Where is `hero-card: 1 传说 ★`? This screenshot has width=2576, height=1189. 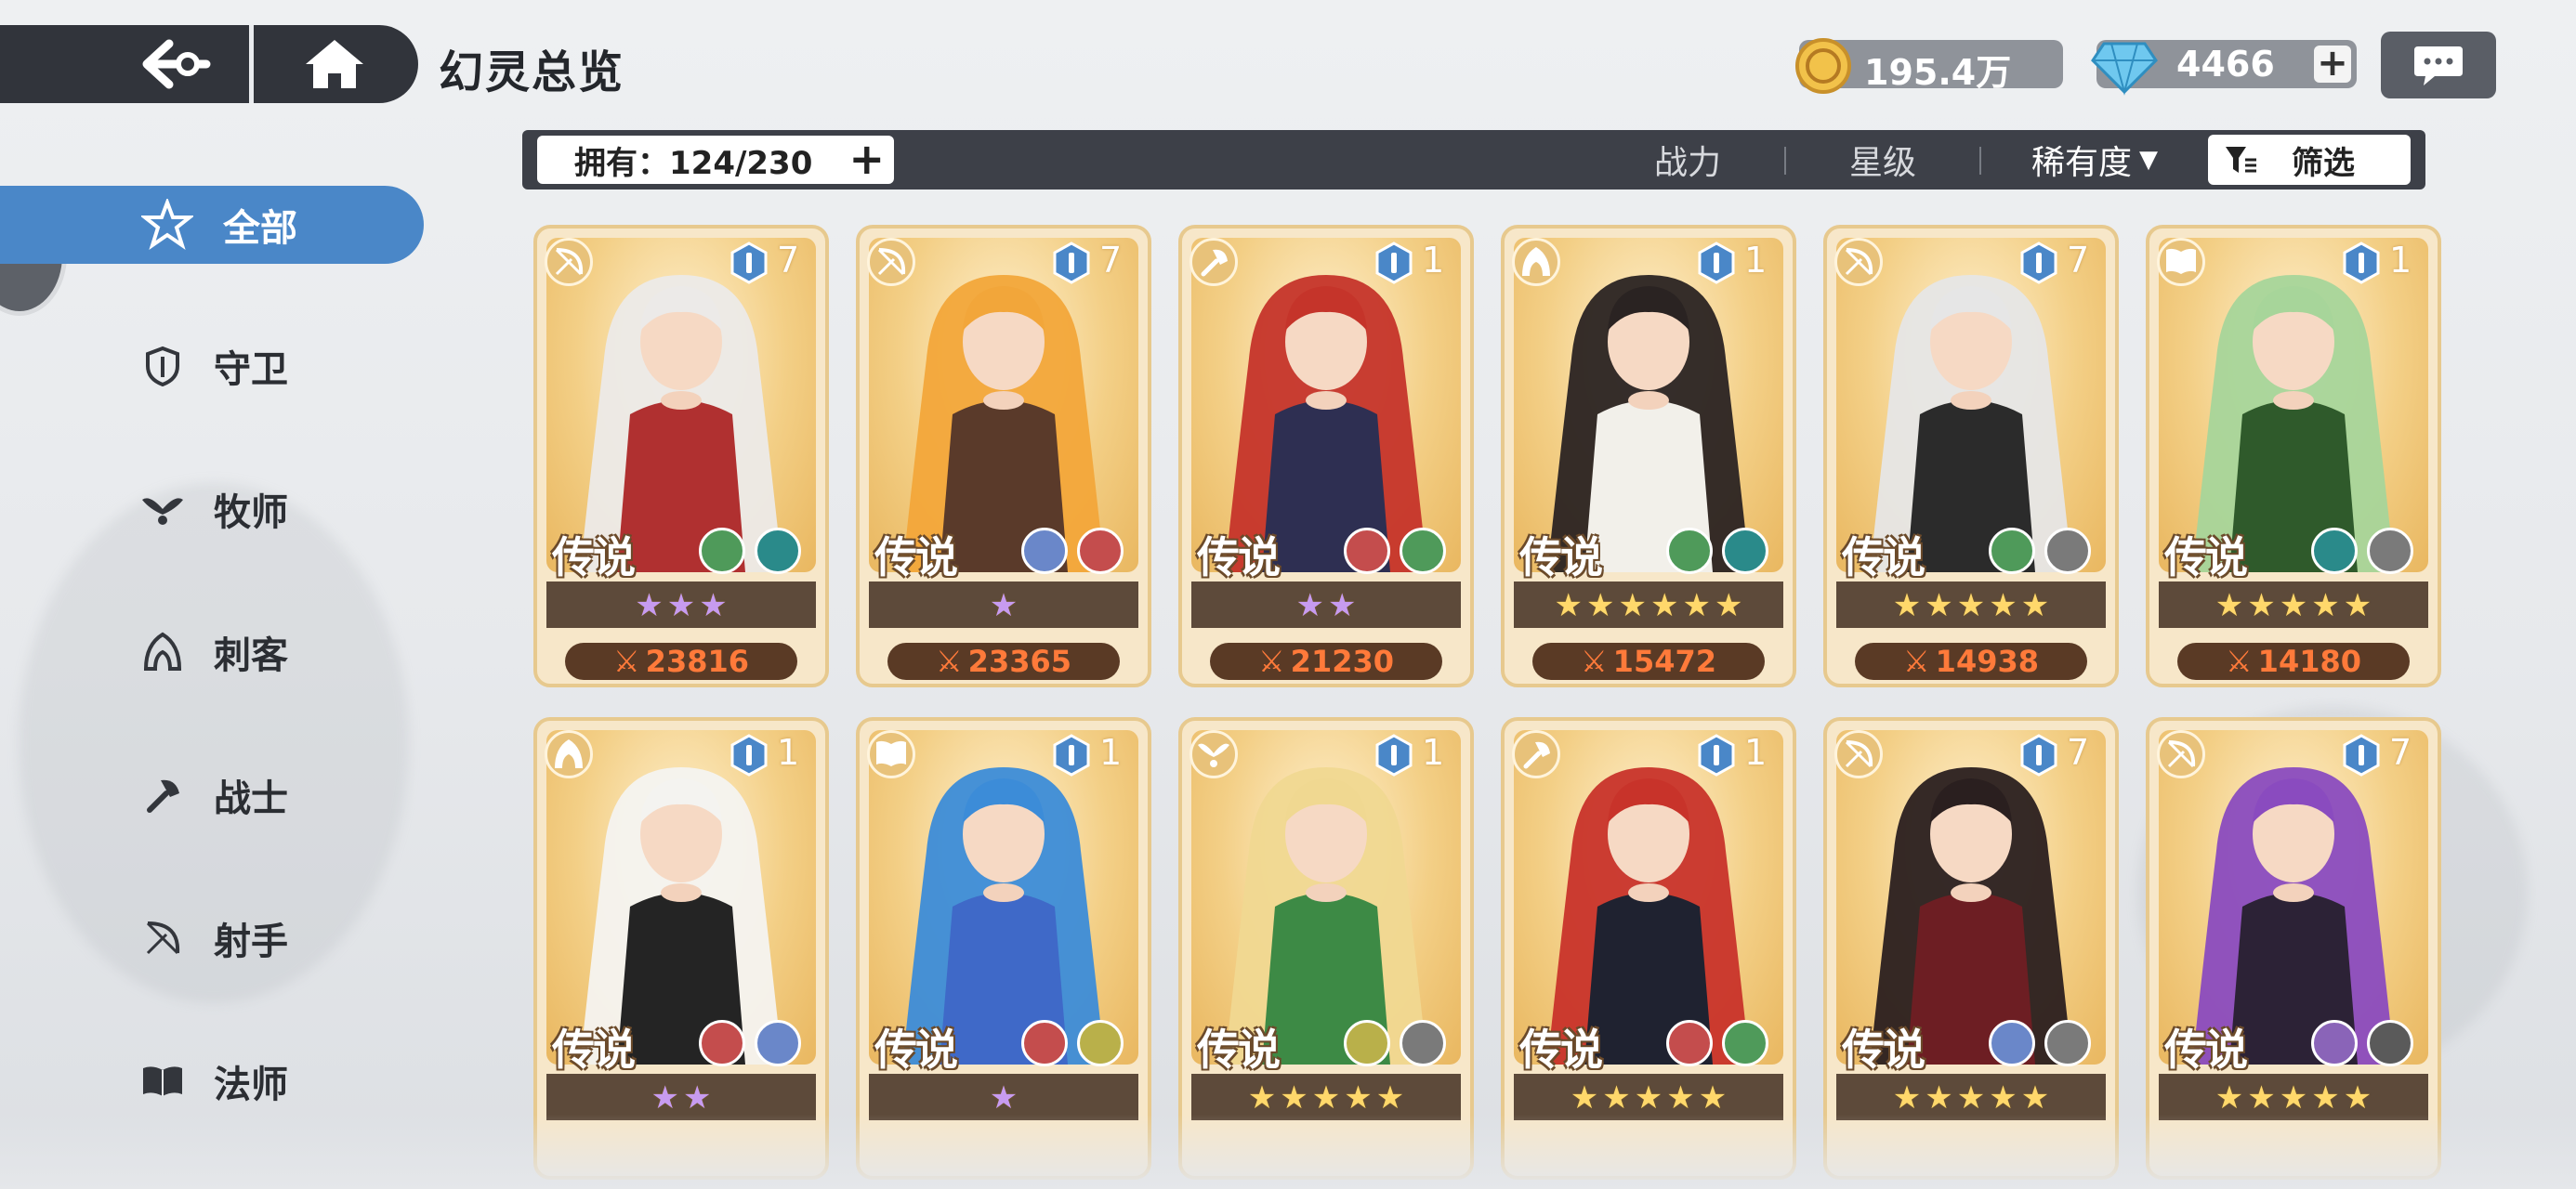
hero-card: 1 传说 ★ is located at coordinates (1003, 948).